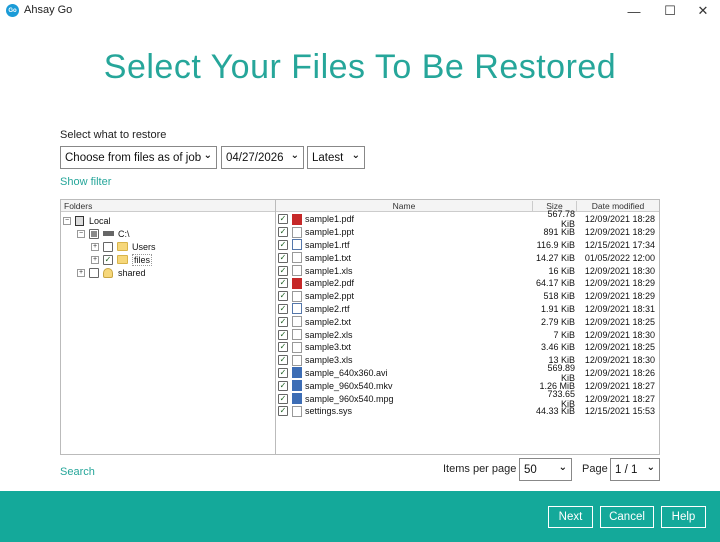  I want to click on file-row: ✓ sample2.txt 2.79 KiB 12/09/2021 18:25, so click(467, 321).